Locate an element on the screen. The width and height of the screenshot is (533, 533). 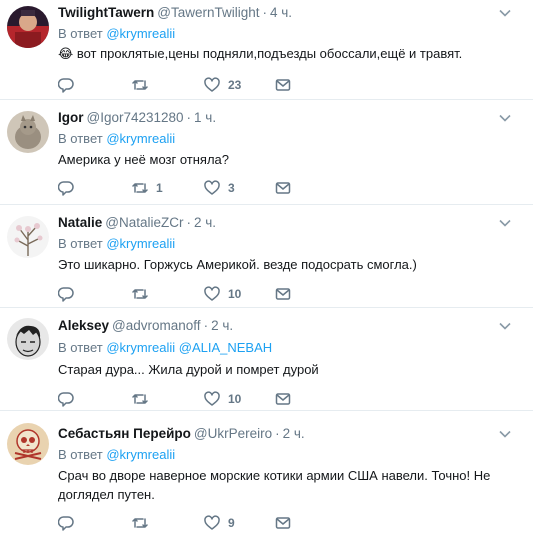
tweet-actions: 1 3 is located at coordinates (188, 188).